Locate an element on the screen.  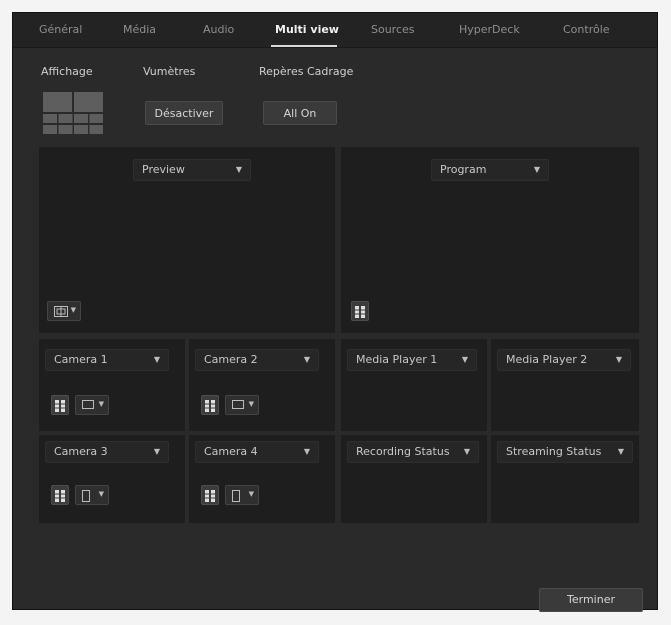
program-window-panel: Program ▼ is located at coordinates (490, 240).